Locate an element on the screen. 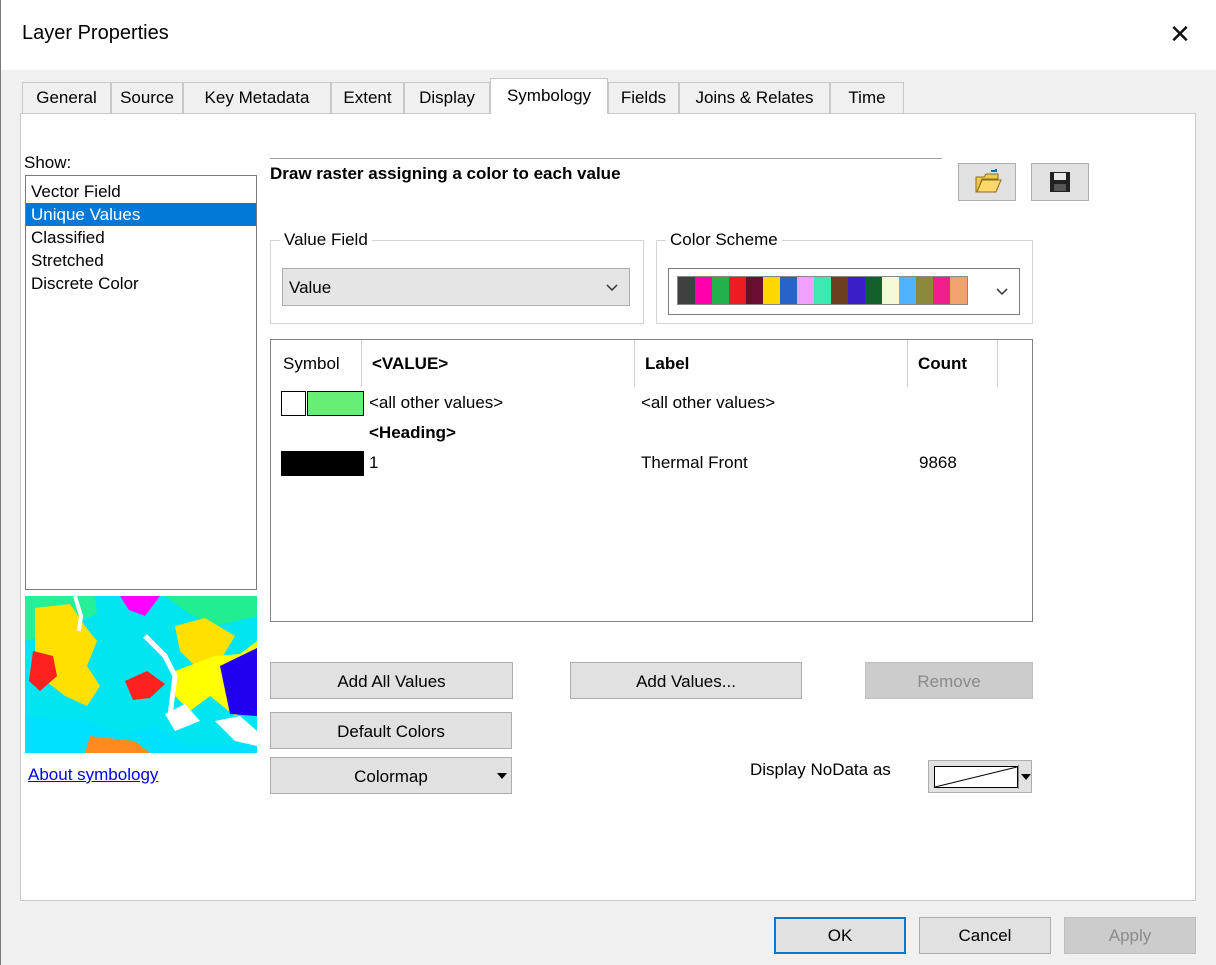 The height and width of the screenshot is (965, 1216). other-values-checkbox is located at coordinates (293, 403).